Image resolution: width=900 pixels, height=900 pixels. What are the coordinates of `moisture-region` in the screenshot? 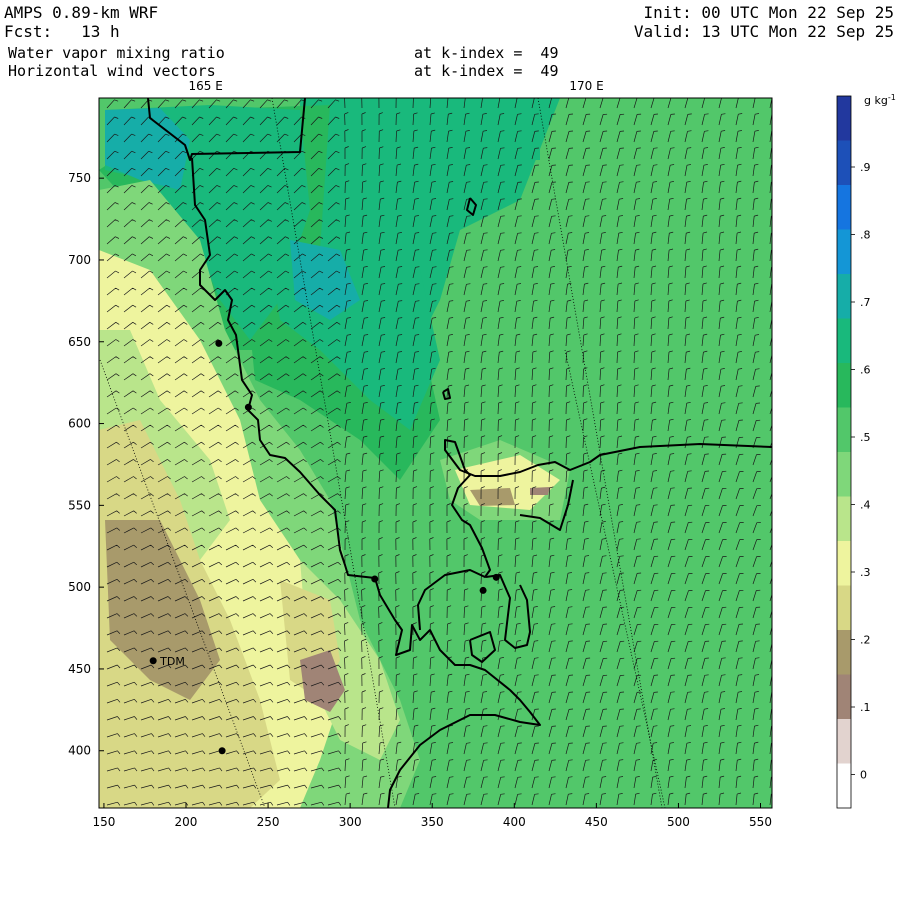 It's located at (540, 491).